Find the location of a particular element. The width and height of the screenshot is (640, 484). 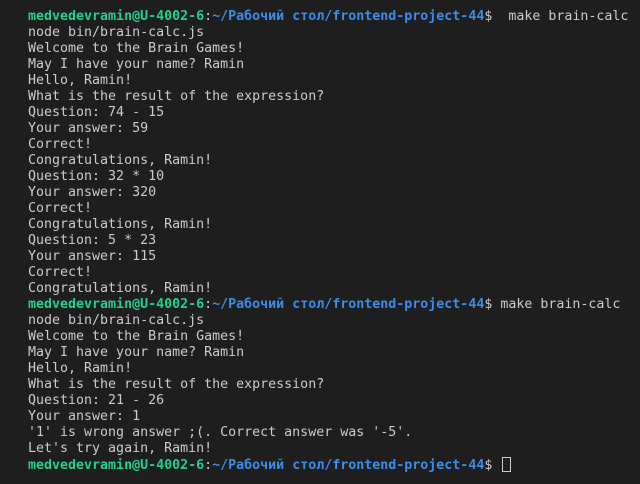

text-cursor is located at coordinates (507, 464).